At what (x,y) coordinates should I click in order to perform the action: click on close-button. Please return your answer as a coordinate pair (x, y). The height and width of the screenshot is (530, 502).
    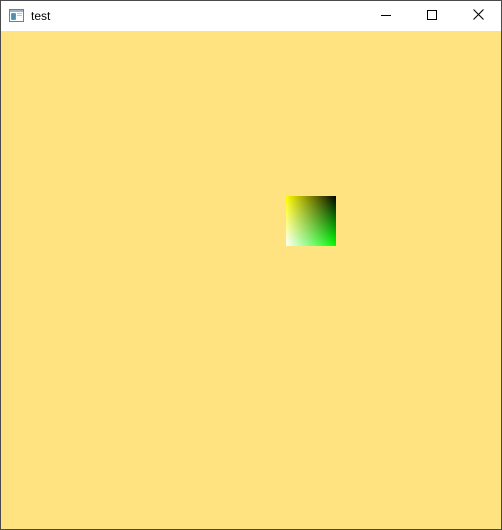
    Looking at the image, I should click on (478, 16).